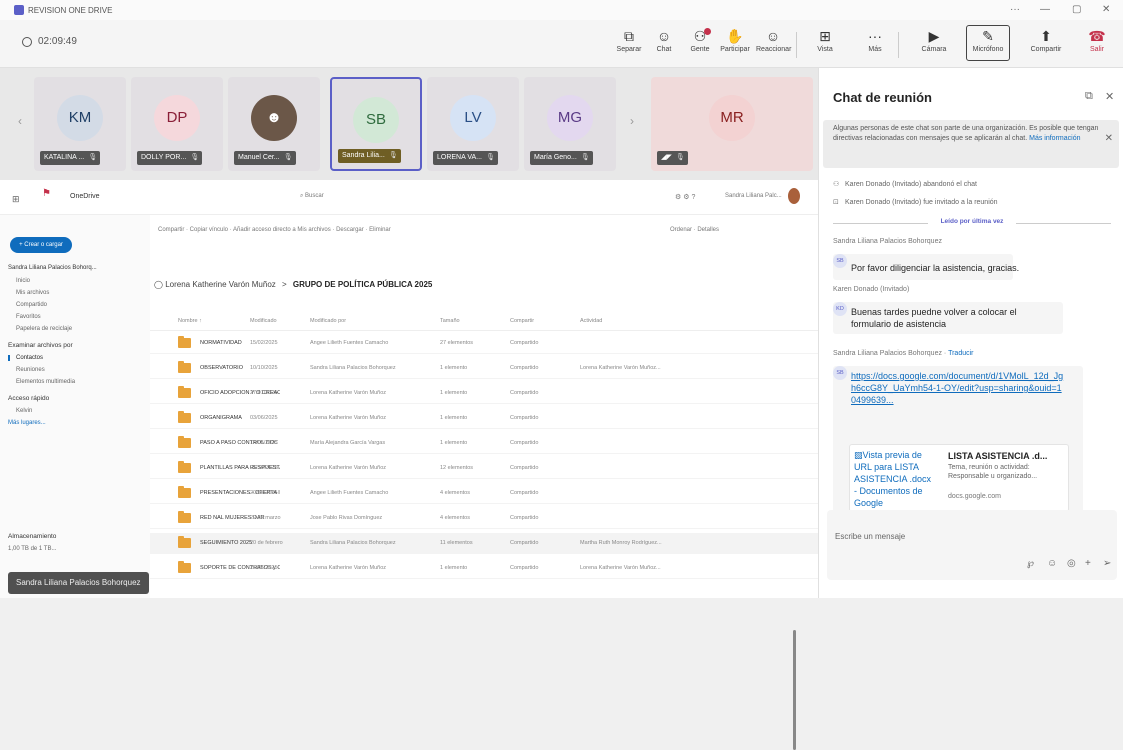  I want to click on cell-size: 12 elementos, so click(457, 468).